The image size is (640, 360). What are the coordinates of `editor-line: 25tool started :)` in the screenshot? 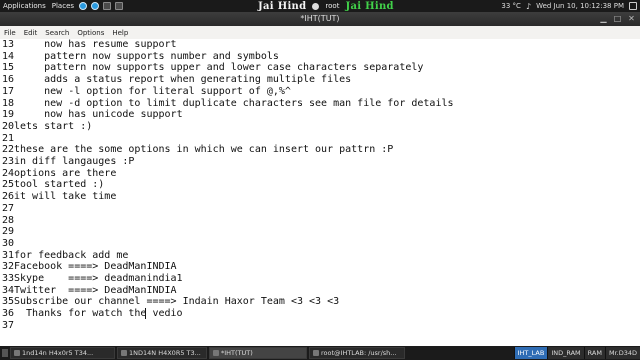 It's located at (320, 185).